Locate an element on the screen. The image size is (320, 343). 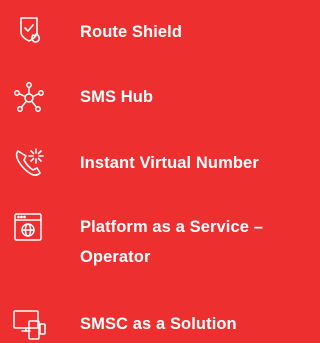
devices-icon is located at coordinates (29, 325).